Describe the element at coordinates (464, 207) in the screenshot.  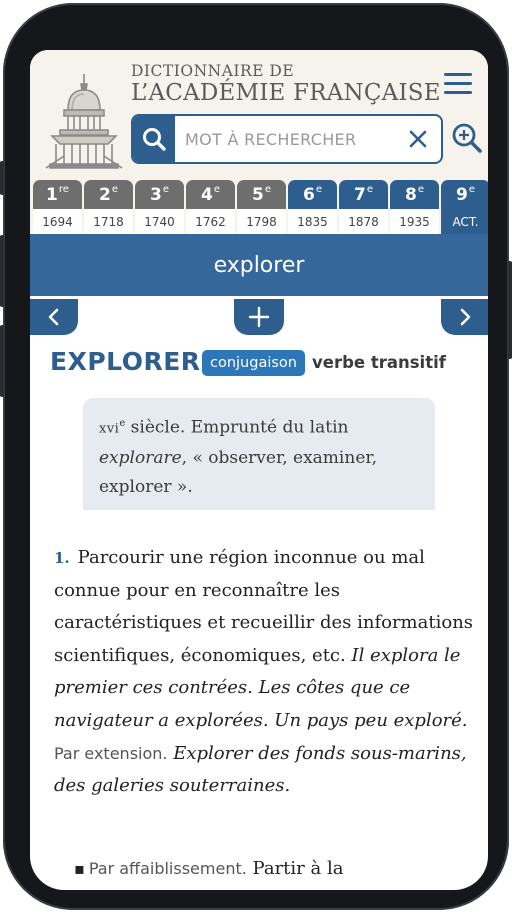
I see `tab-edition-9: 9e ACT.` at that location.